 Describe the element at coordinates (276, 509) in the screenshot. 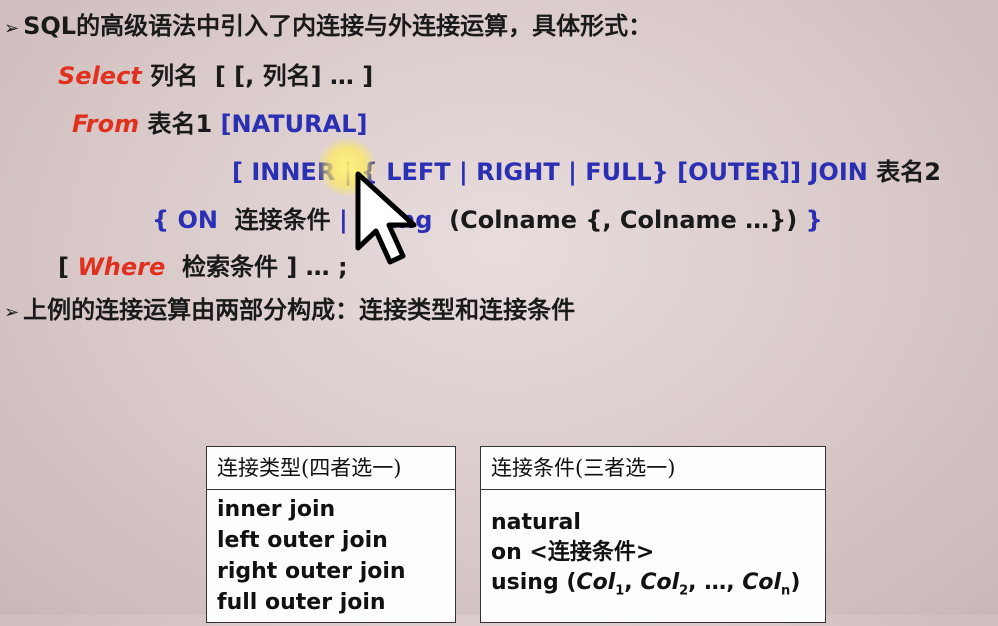

I see `list-item: inner join` at that location.